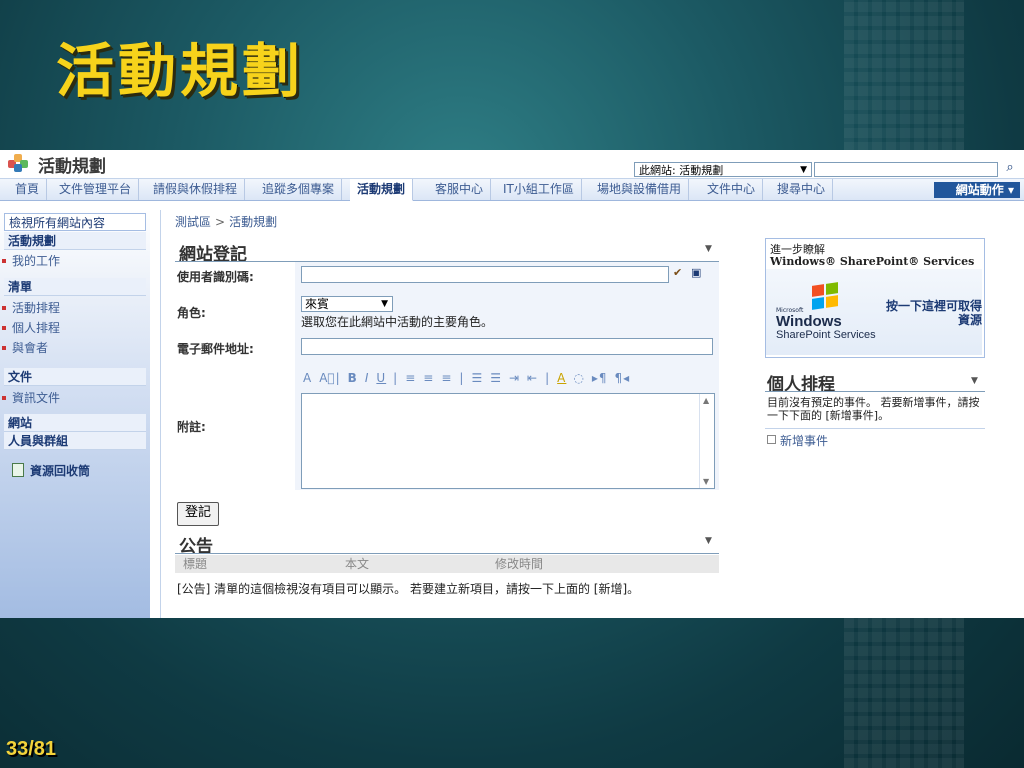  What do you see at coordinates (215, 277) in the screenshot?
I see `user-id-label: 使用者識別碼:` at bounding box center [215, 277].